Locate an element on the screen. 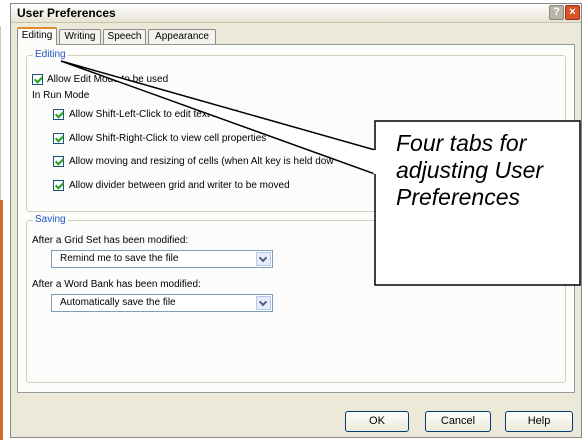  callout-text: Four tabs for adjusting User Preferences is located at coordinates (470, 170).